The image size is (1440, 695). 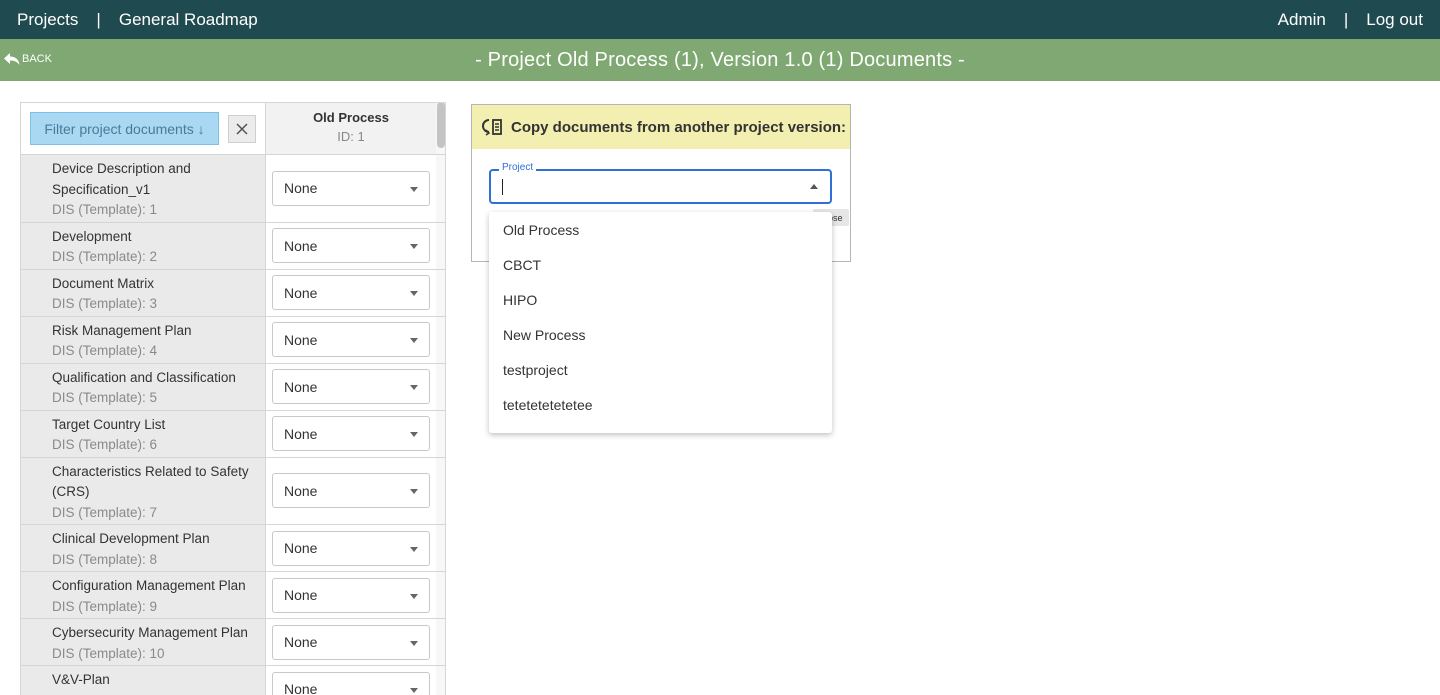 I want to click on document-name: V&V-Plan, so click(x=81, y=679).